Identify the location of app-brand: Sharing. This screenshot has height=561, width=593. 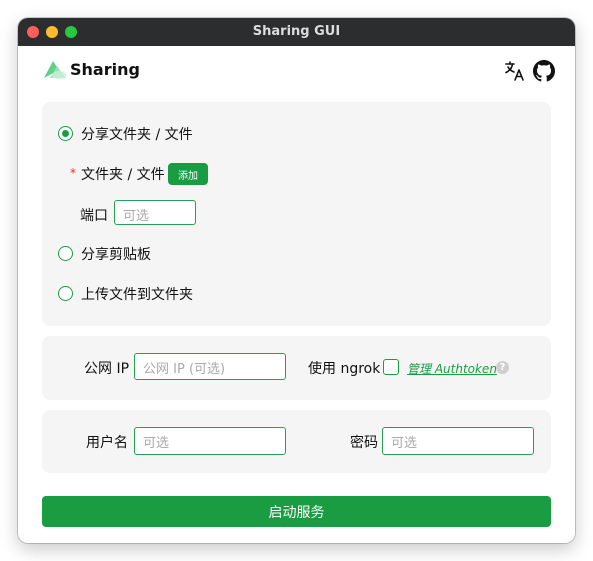
(105, 69).